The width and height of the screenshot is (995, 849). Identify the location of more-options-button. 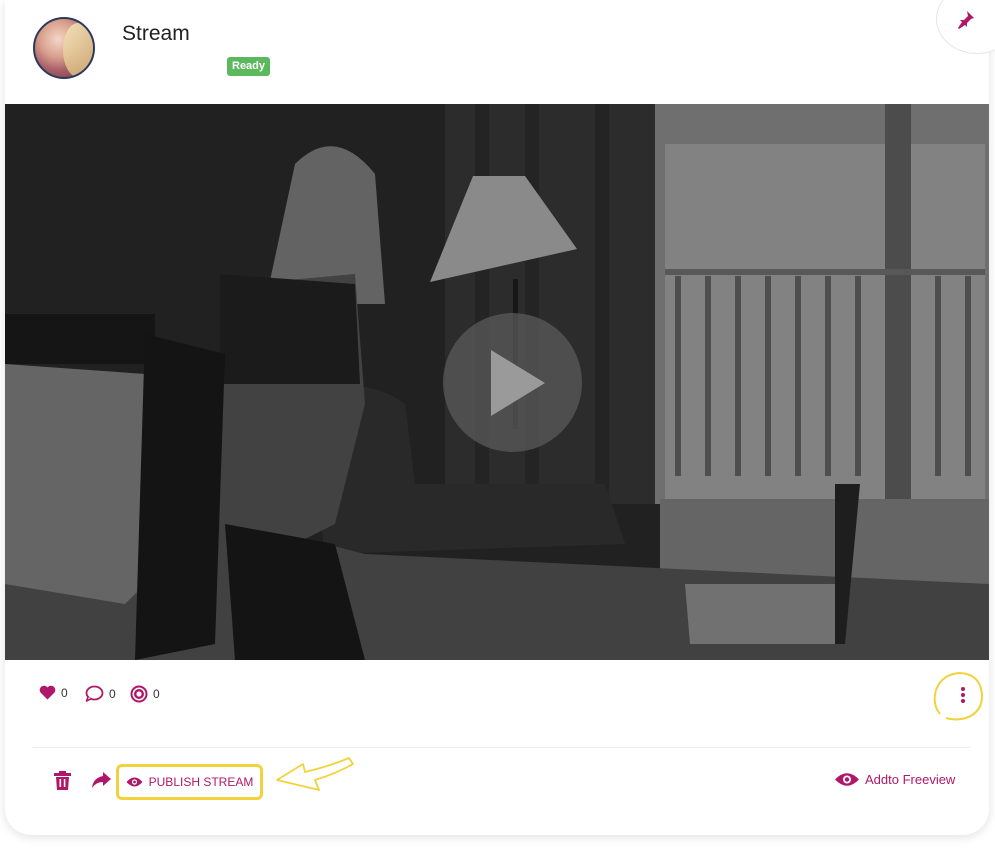
(963, 695).